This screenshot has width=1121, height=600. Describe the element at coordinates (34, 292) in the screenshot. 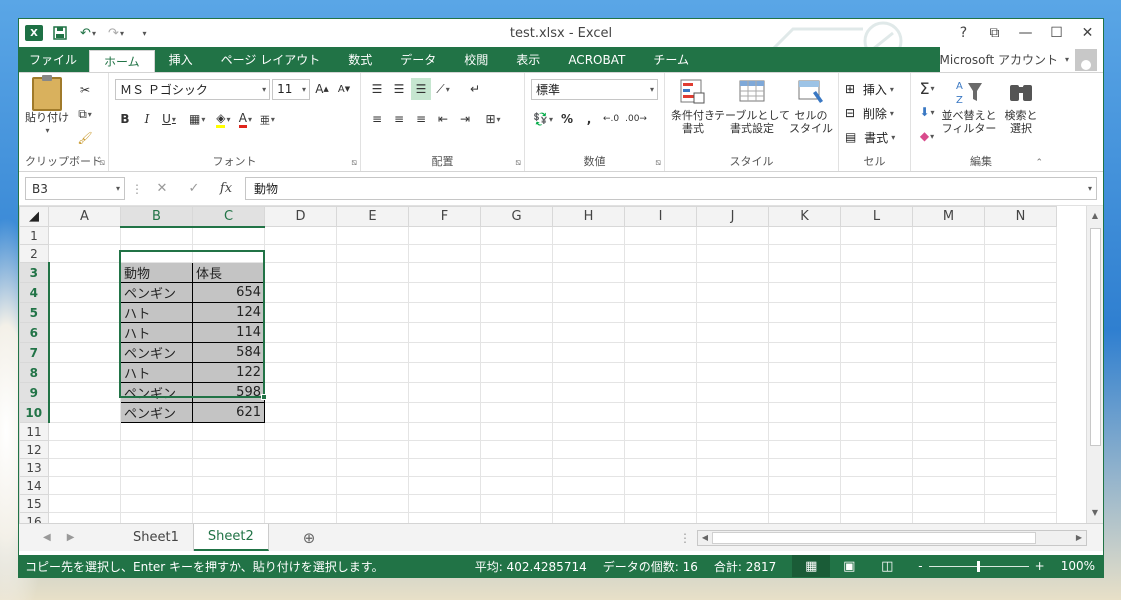

I see `row-header: 4` at that location.